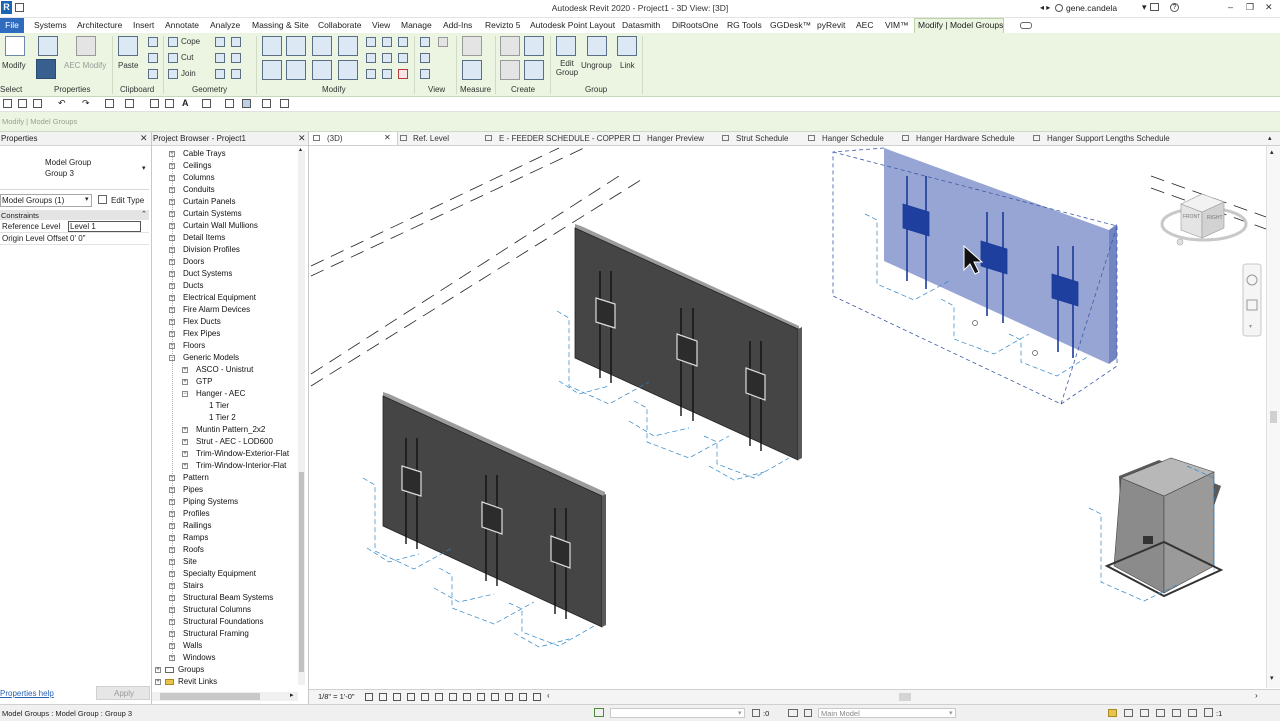 Image resolution: width=1280 pixels, height=721 pixels. I want to click on browser-scrollbar-thumb, so click(301, 572).